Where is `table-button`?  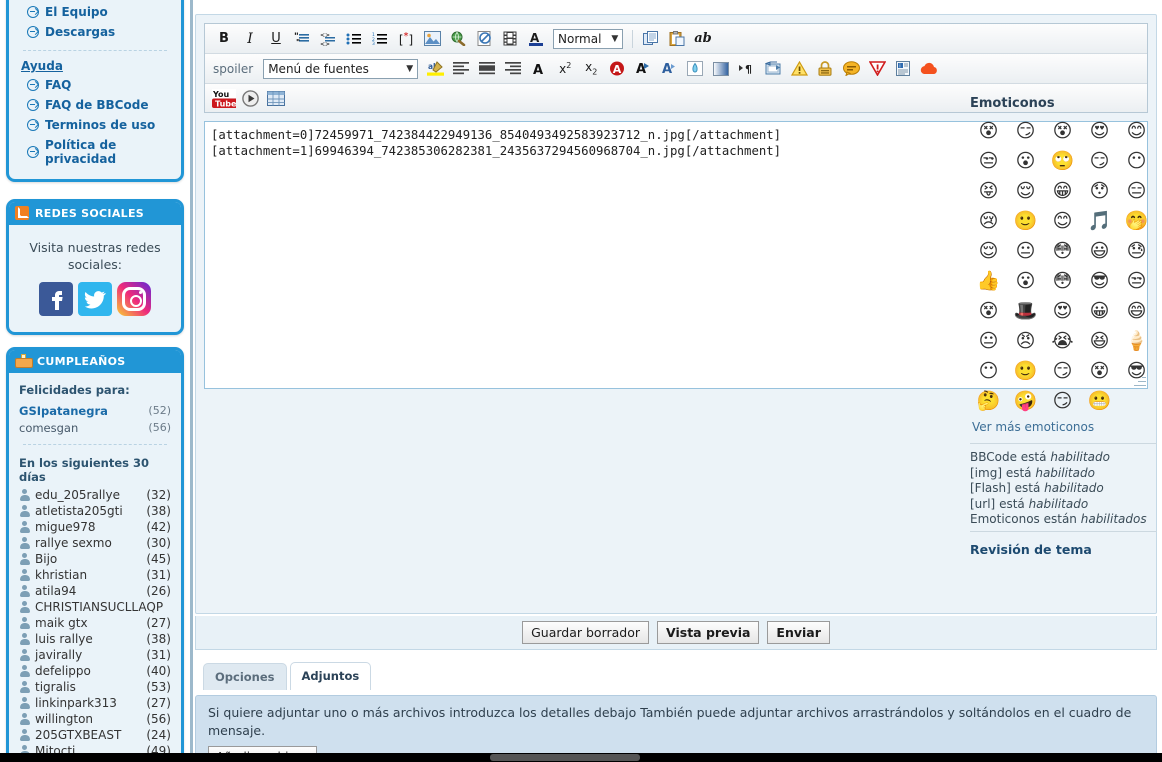 table-button is located at coordinates (276, 98).